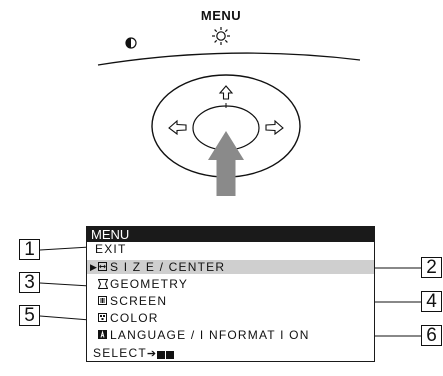 The image size is (443, 376). What do you see at coordinates (29, 249) in the screenshot?
I see `callout-1: 1` at bounding box center [29, 249].